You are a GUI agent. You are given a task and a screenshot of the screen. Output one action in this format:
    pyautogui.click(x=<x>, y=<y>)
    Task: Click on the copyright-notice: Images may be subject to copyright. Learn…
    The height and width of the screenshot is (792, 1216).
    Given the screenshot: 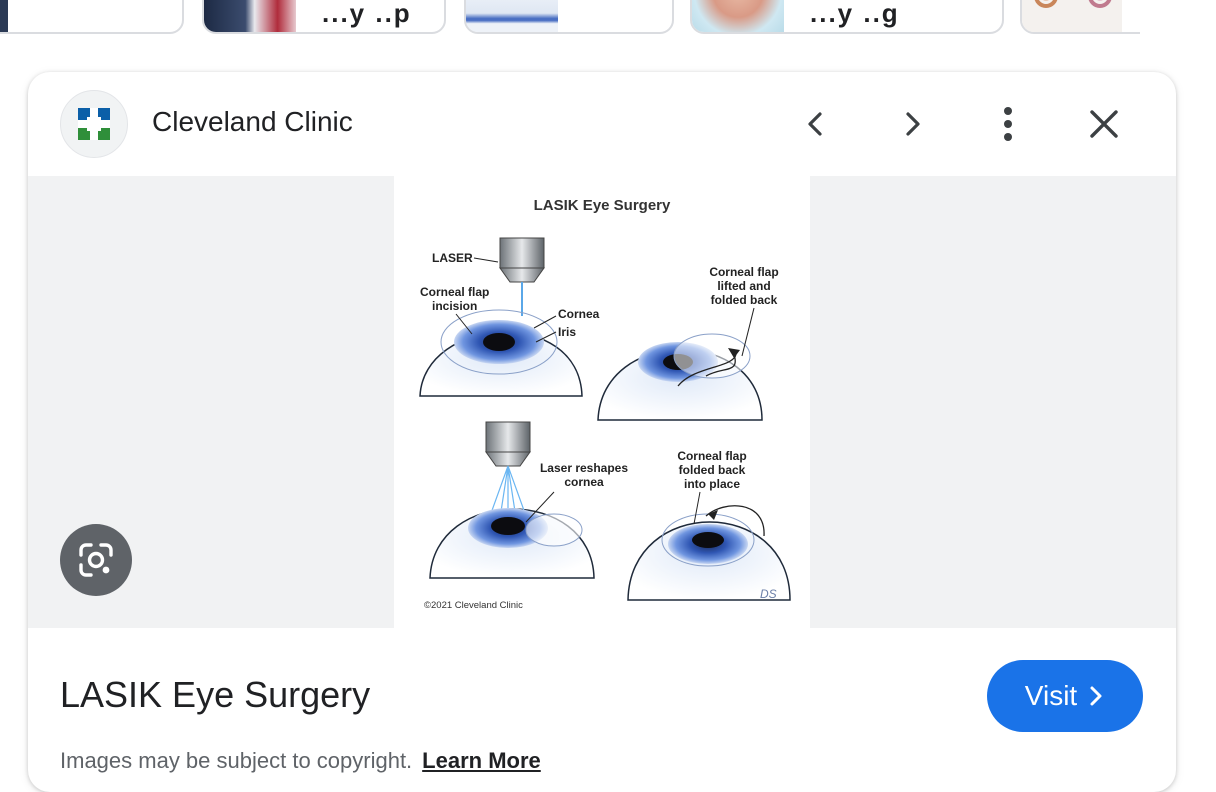 What is the action you would take?
    pyautogui.click(x=300, y=761)
    